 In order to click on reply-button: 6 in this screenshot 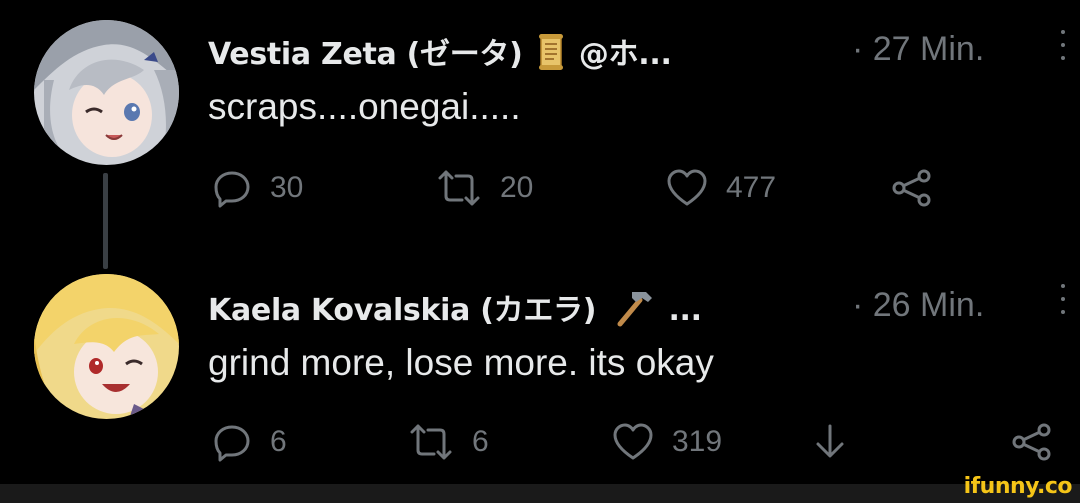, I will do `click(249, 442)`.